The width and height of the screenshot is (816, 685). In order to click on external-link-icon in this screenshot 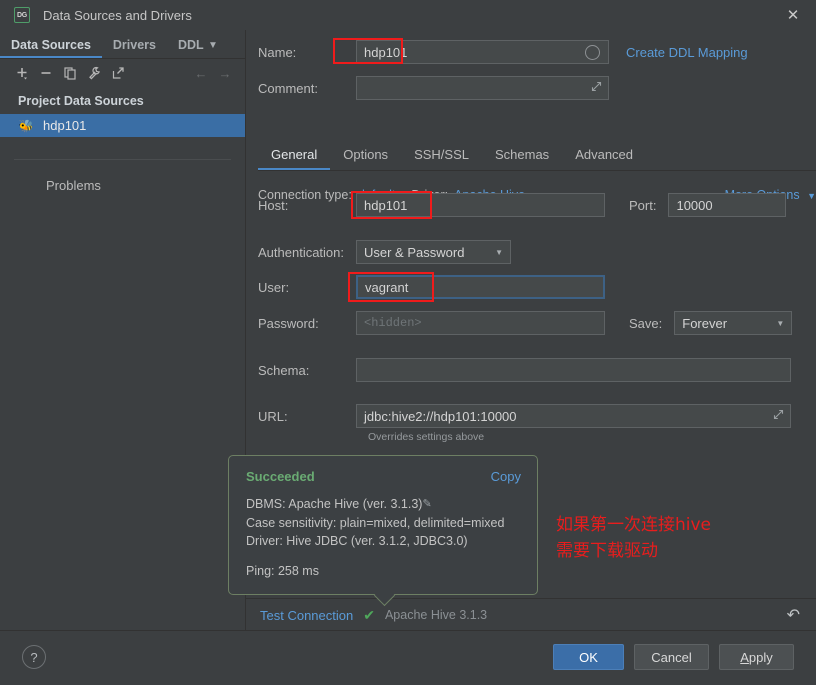, I will do `click(118, 73)`.